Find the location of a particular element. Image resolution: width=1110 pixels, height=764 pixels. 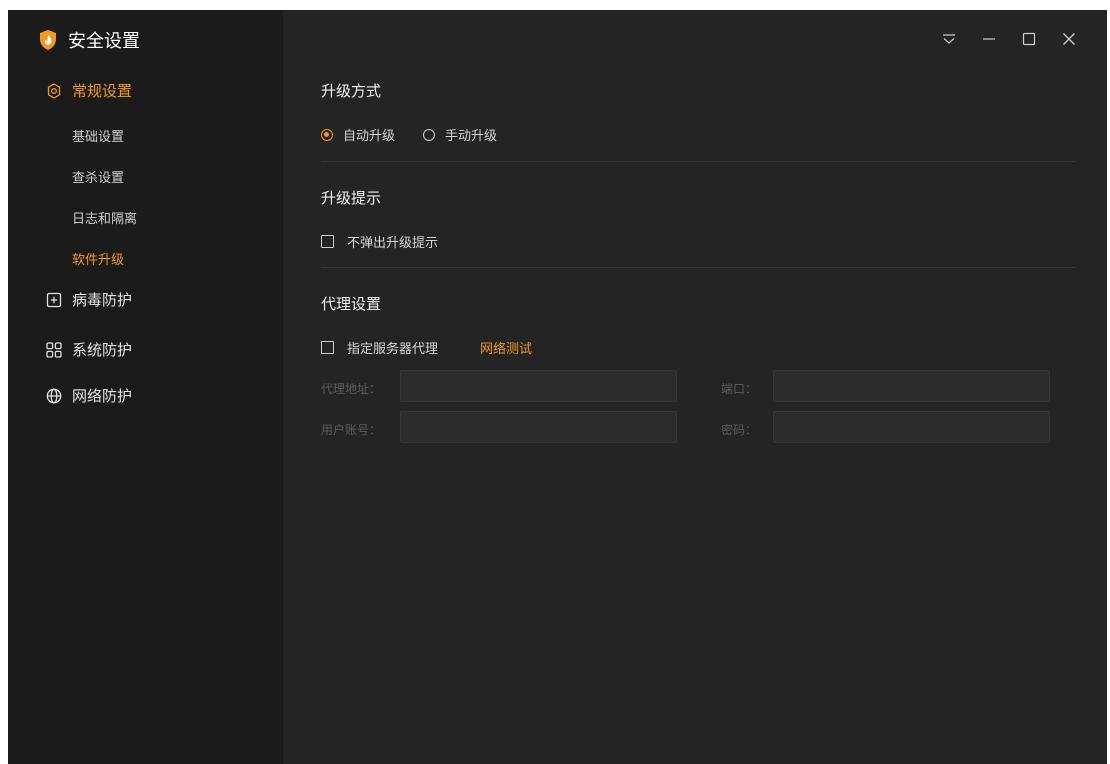

close-button is located at coordinates (1069, 39).